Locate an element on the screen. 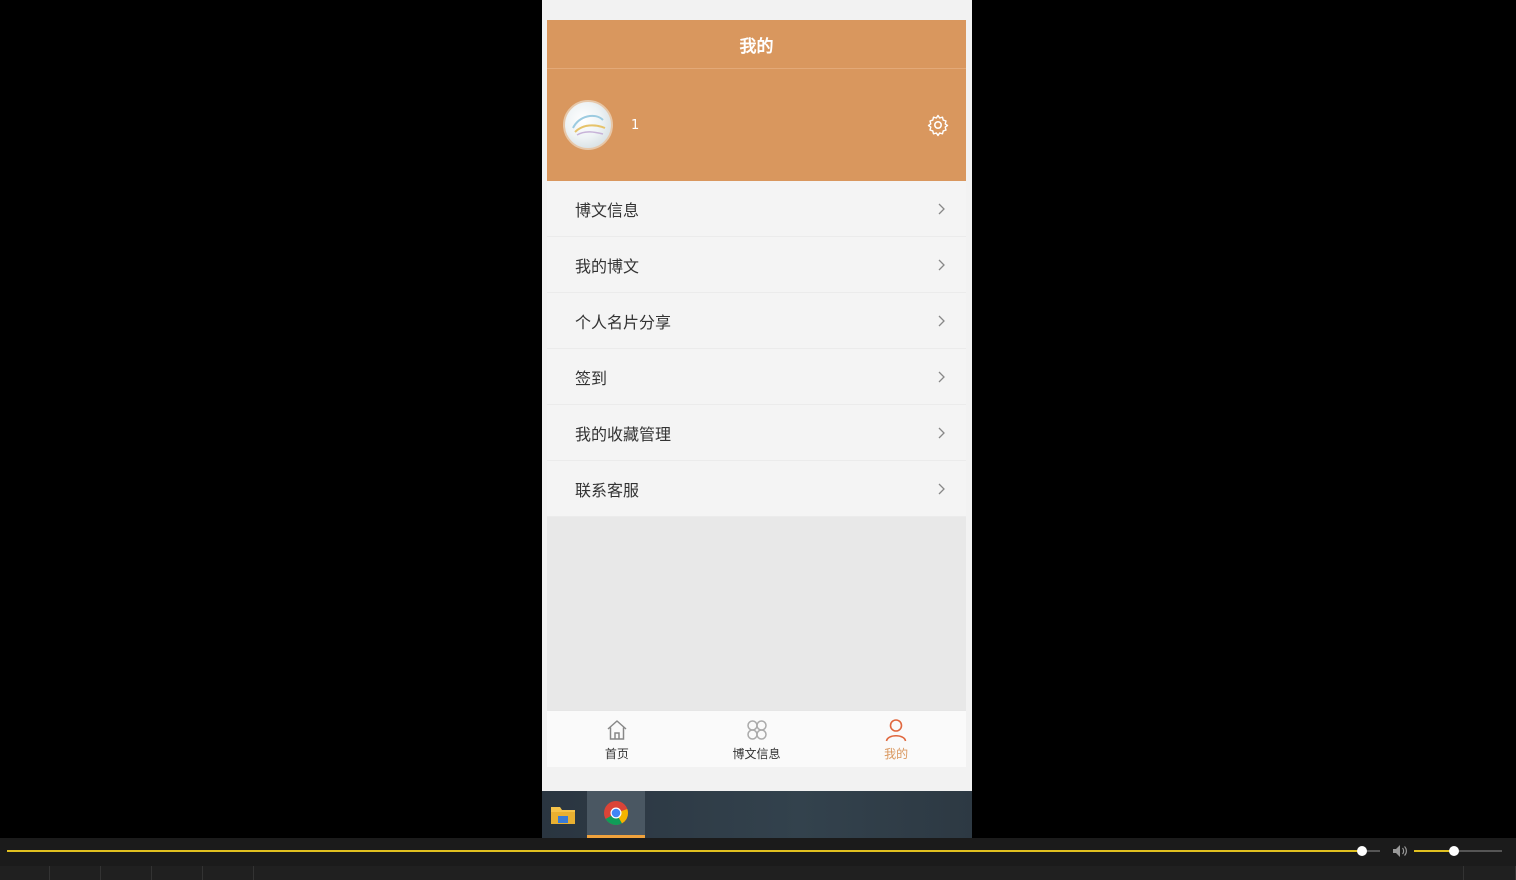 This screenshot has width=1516, height=880. tab-label: 博文信息 is located at coordinates (756, 753).